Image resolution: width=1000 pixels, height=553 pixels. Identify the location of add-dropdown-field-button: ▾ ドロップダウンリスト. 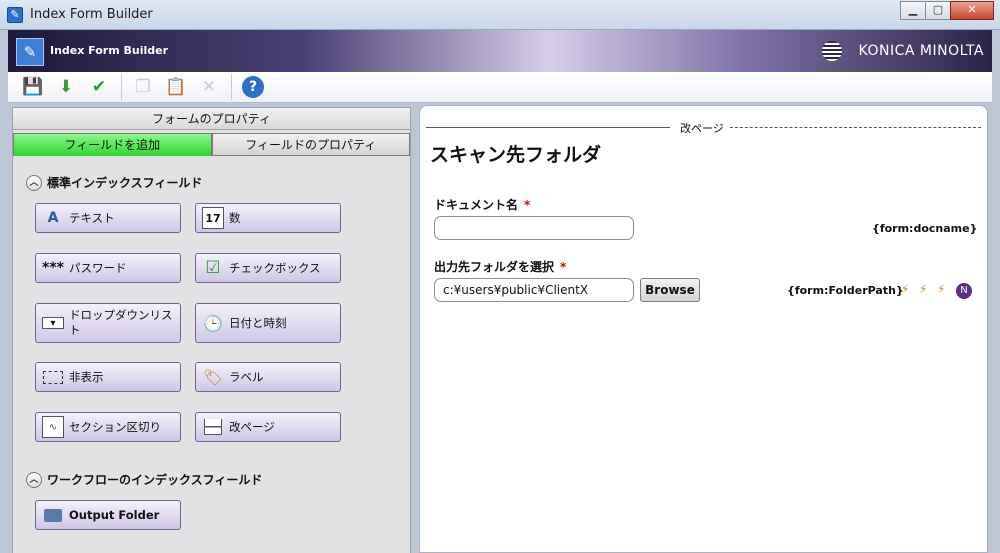
(108, 323).